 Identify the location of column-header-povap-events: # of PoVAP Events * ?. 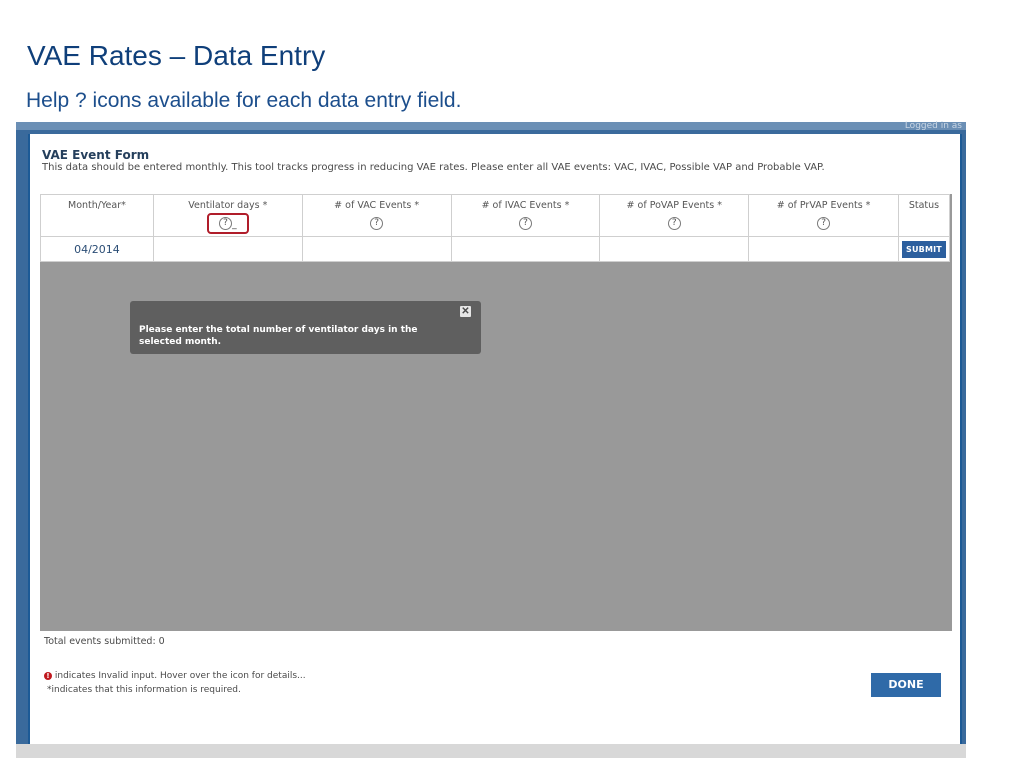
(674, 215).